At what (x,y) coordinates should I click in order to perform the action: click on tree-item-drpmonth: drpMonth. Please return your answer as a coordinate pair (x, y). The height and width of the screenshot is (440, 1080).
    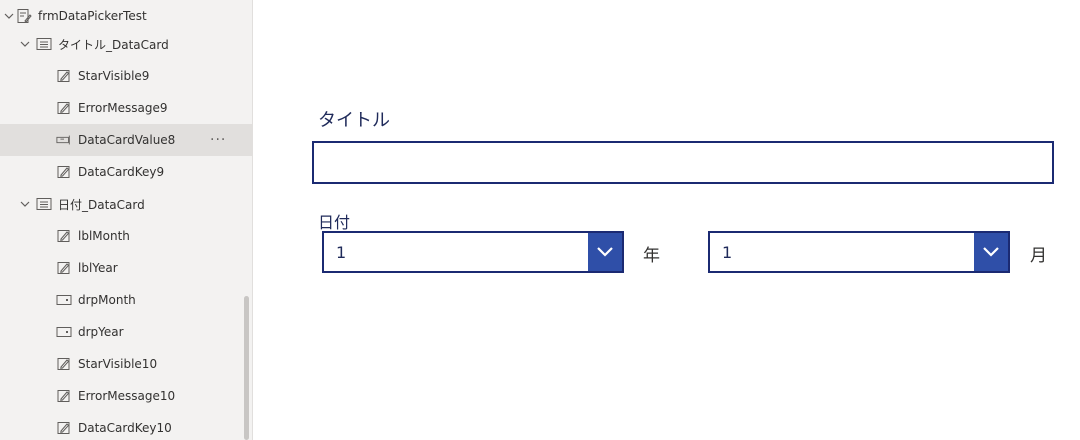
    Looking at the image, I should click on (126, 300).